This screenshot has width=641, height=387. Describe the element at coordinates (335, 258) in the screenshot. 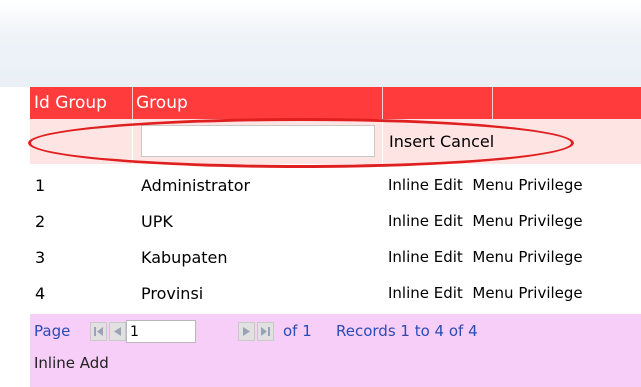

I see `table-row: 3 Kabupaten Inline Edit Menu Privilege` at that location.